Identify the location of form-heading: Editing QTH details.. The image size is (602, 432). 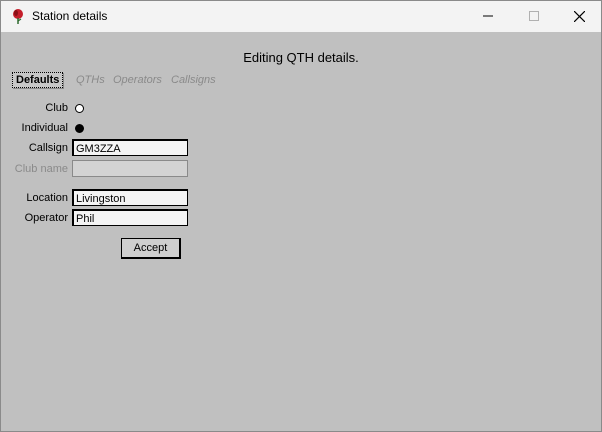
(301, 57).